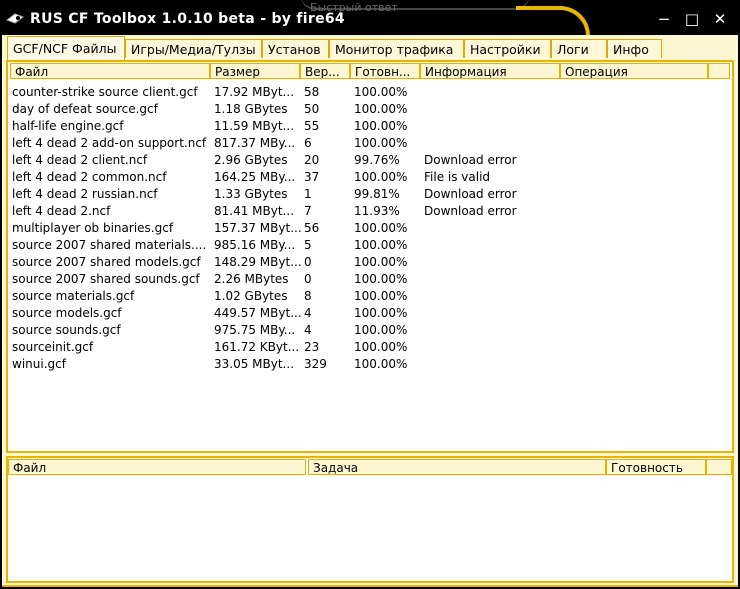 The height and width of the screenshot is (589, 740). Describe the element at coordinates (507, 48) in the screenshot. I see `tab-settings: Настройки` at that location.